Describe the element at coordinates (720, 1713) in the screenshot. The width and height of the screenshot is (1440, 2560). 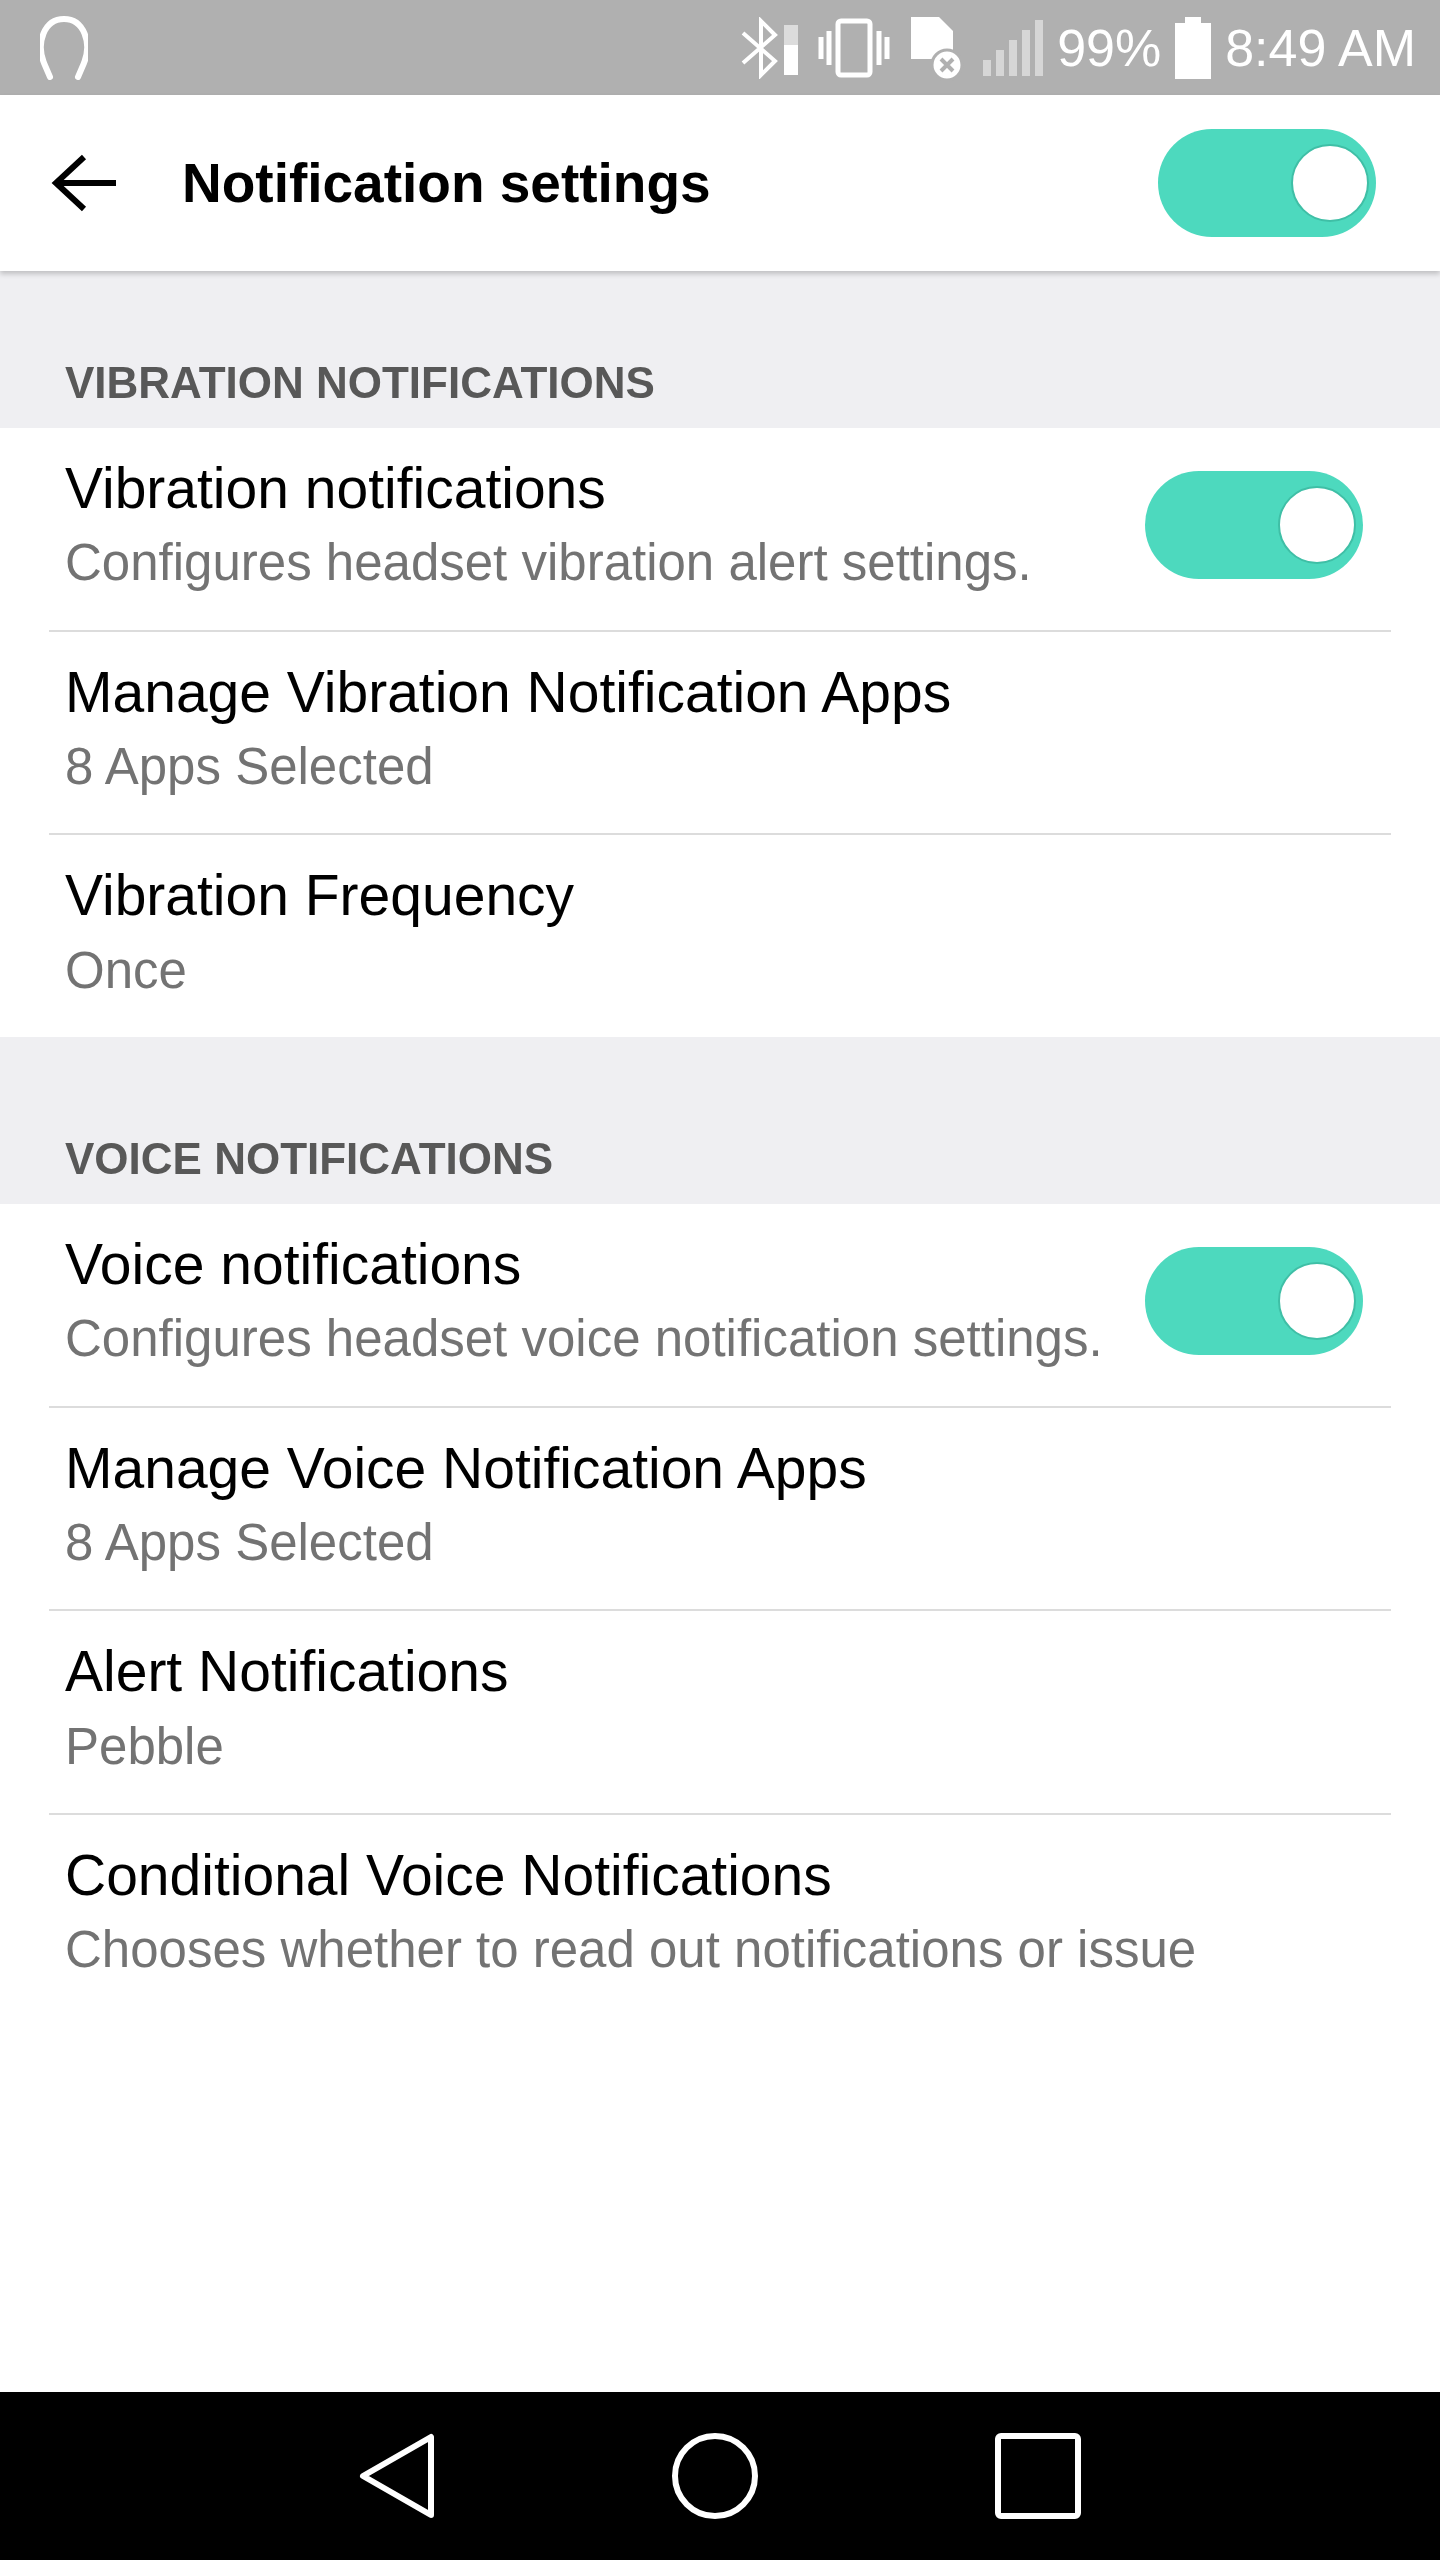
I see `setting-row: Alert Notifications Pebble` at that location.